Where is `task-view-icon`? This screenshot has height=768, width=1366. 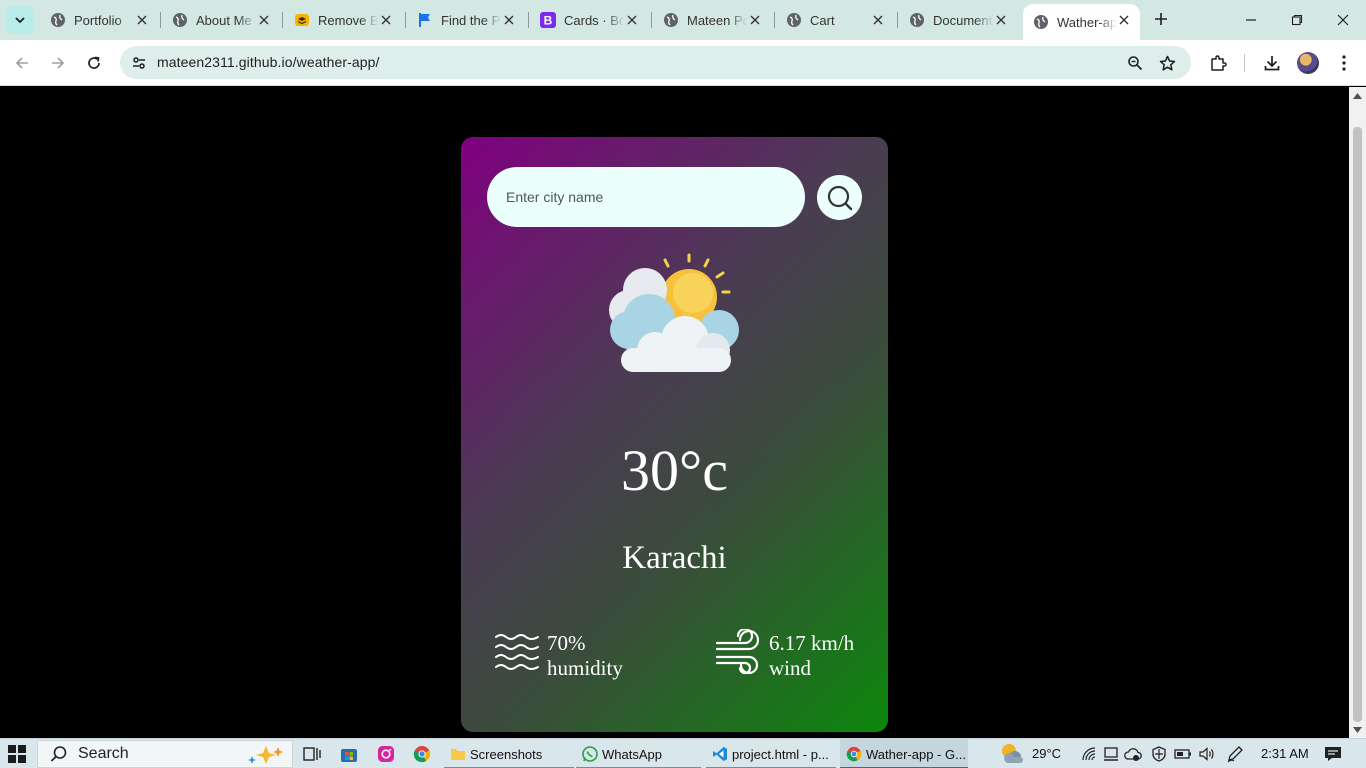
task-view-icon is located at coordinates (312, 754).